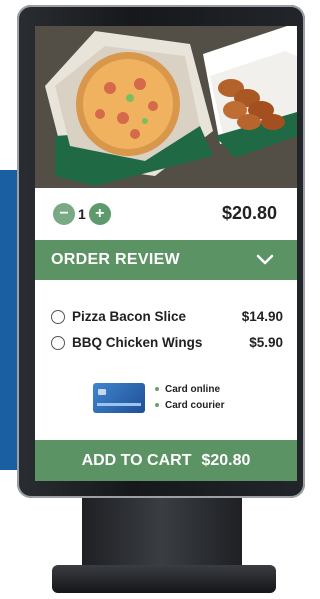 The height and width of the screenshot is (599, 320). What do you see at coordinates (183, 399) in the screenshot?
I see `payment-options: Card online Card courier` at bounding box center [183, 399].